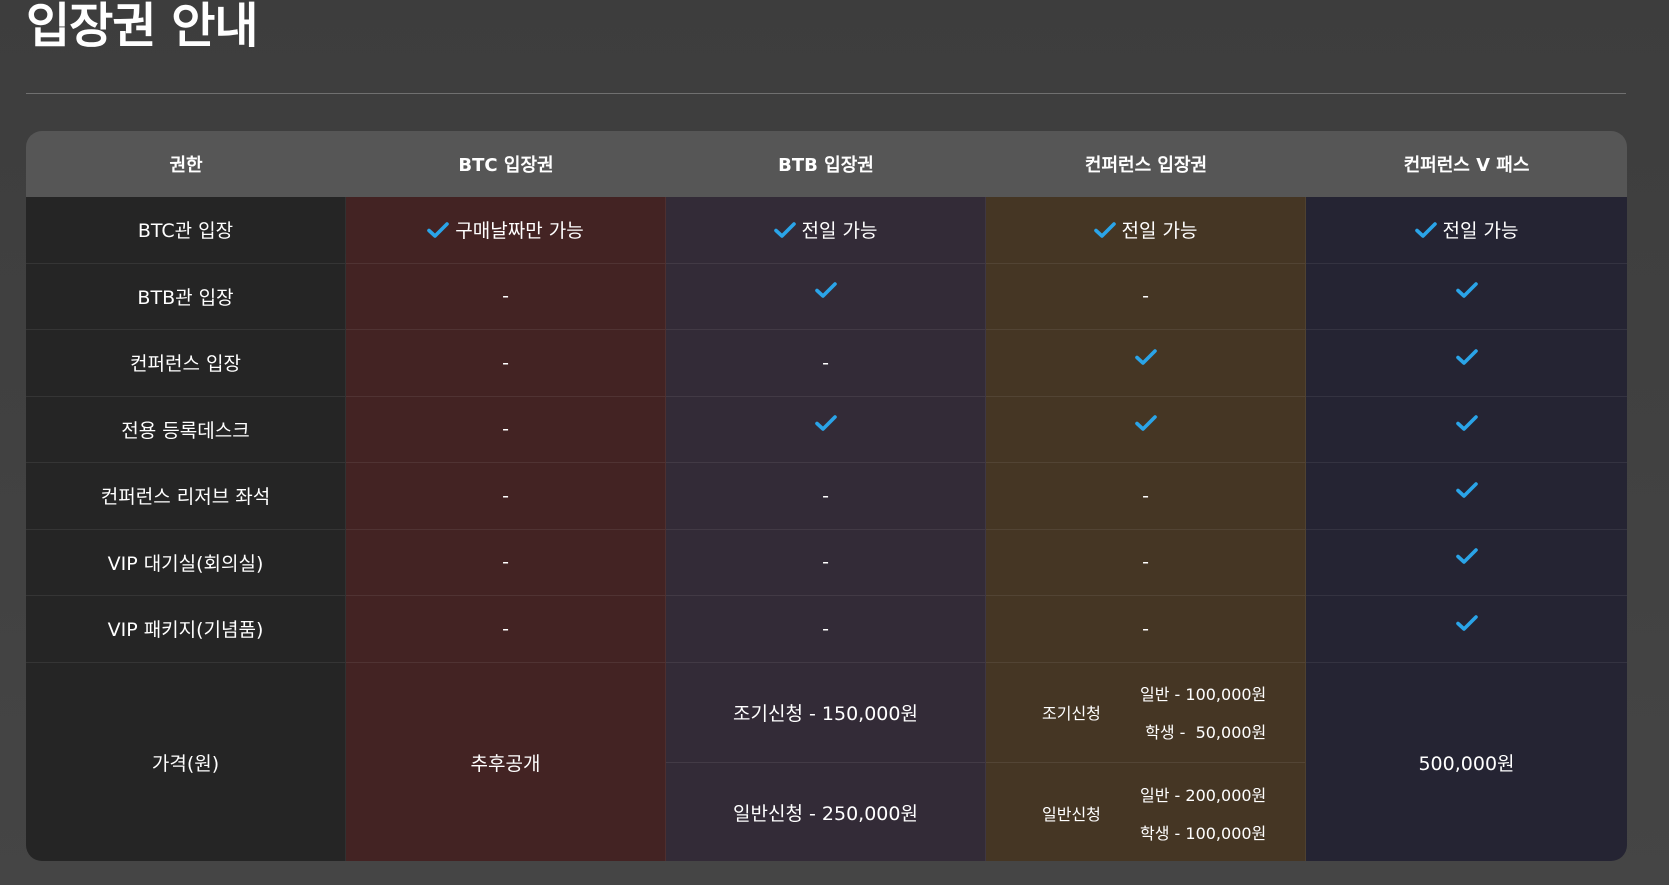 The width and height of the screenshot is (1669, 885). I want to click on price-conf-early-student: 학생 - 50,000원, so click(1206, 733).